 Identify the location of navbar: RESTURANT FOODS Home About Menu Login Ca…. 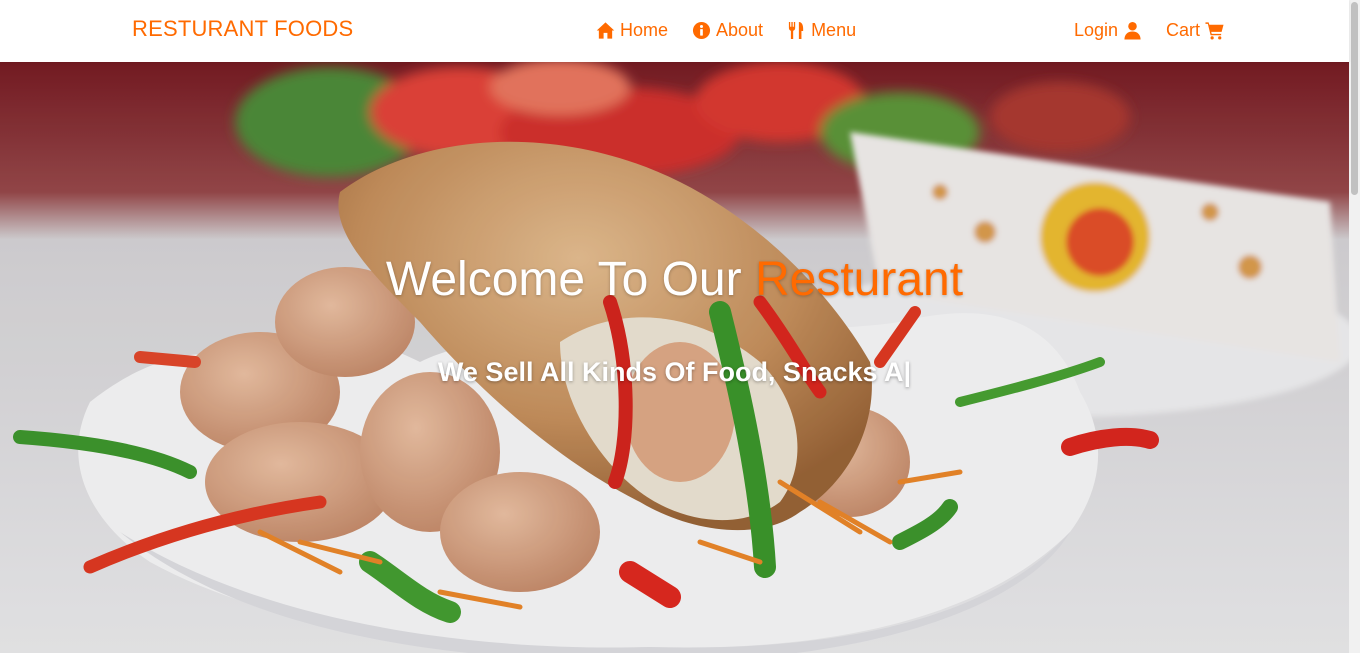
(674, 31).